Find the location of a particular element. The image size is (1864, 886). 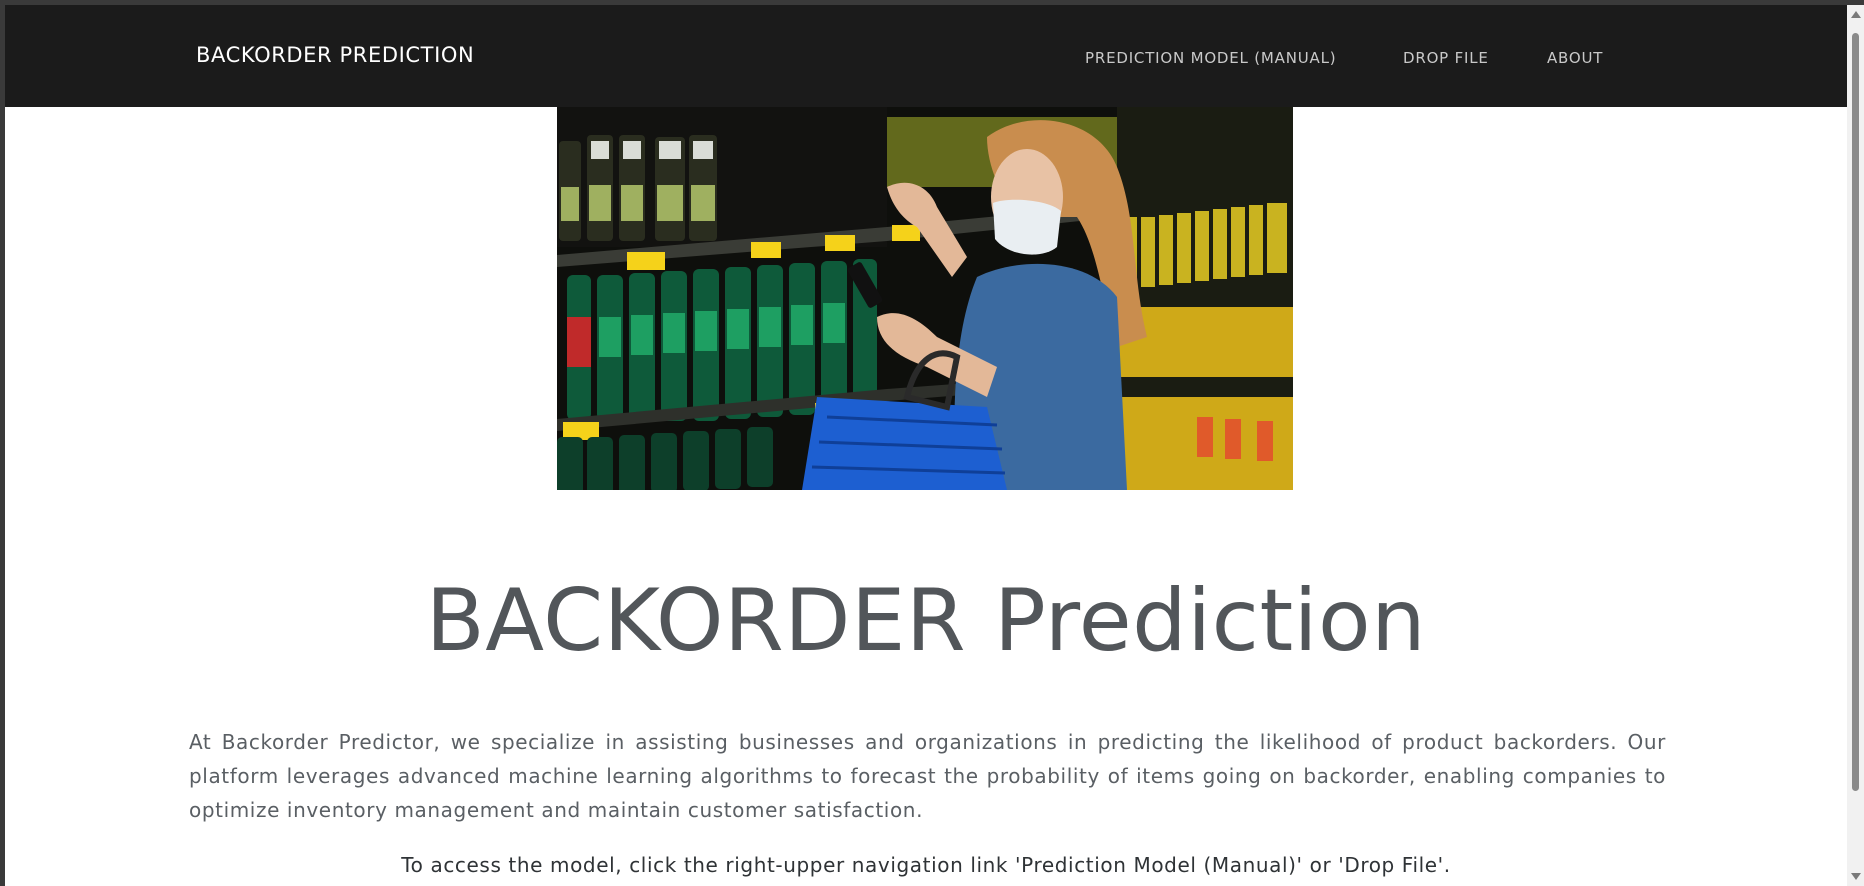

nav-link-drop-file: DROP FILE is located at coordinates (1446, 58).